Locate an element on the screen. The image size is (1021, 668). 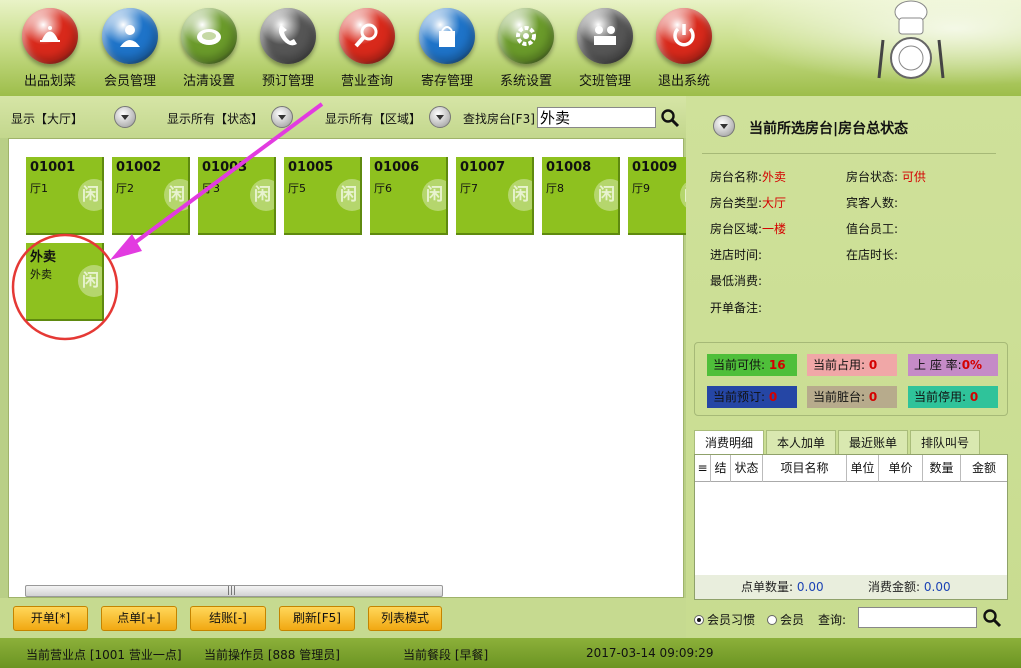
col-settled: 结 is located at coordinates (721, 468).